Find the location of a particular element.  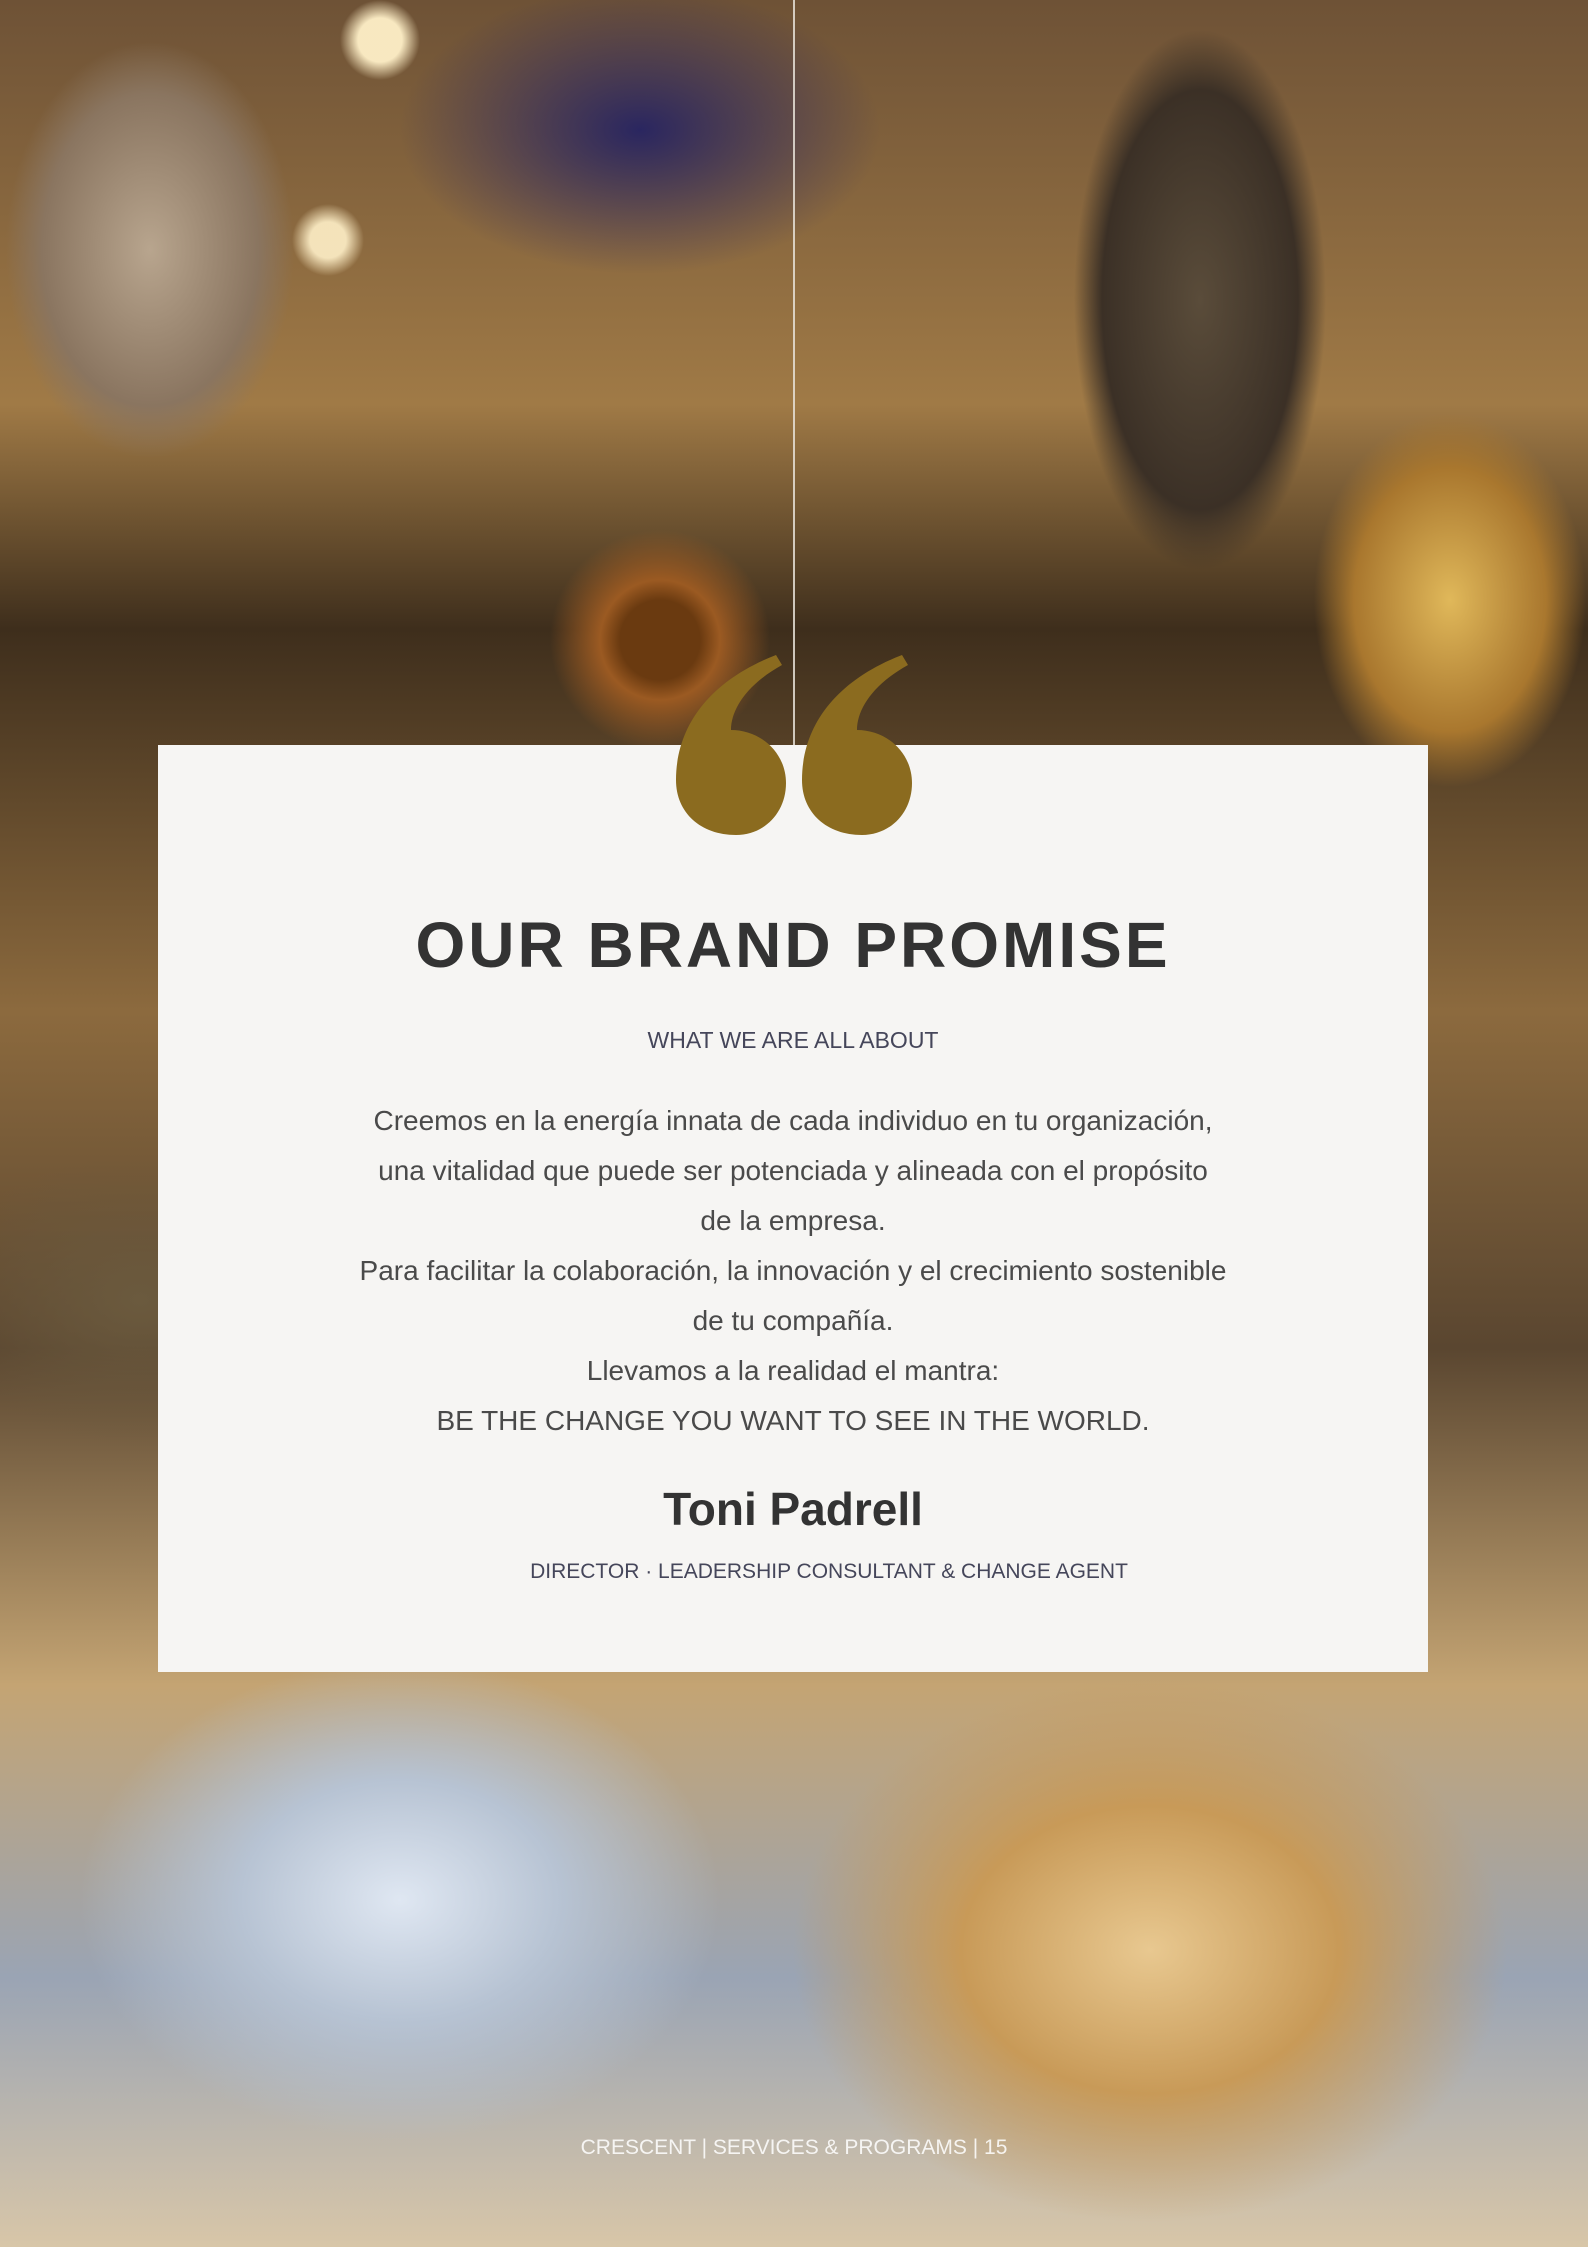

quote-open-icon is located at coordinates (794, 745).